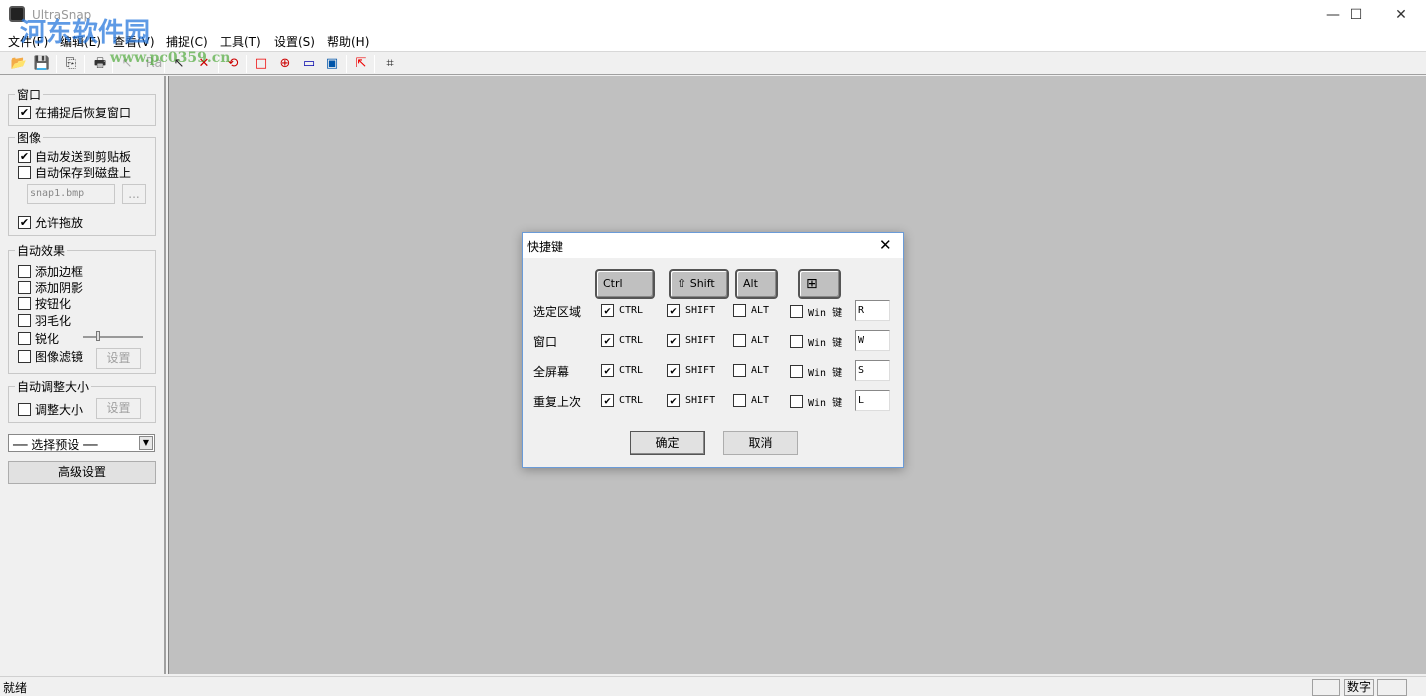 This screenshot has height=696, width=1426. What do you see at coordinates (872, 400) in the screenshot?
I see `hotkey-input: L` at bounding box center [872, 400].